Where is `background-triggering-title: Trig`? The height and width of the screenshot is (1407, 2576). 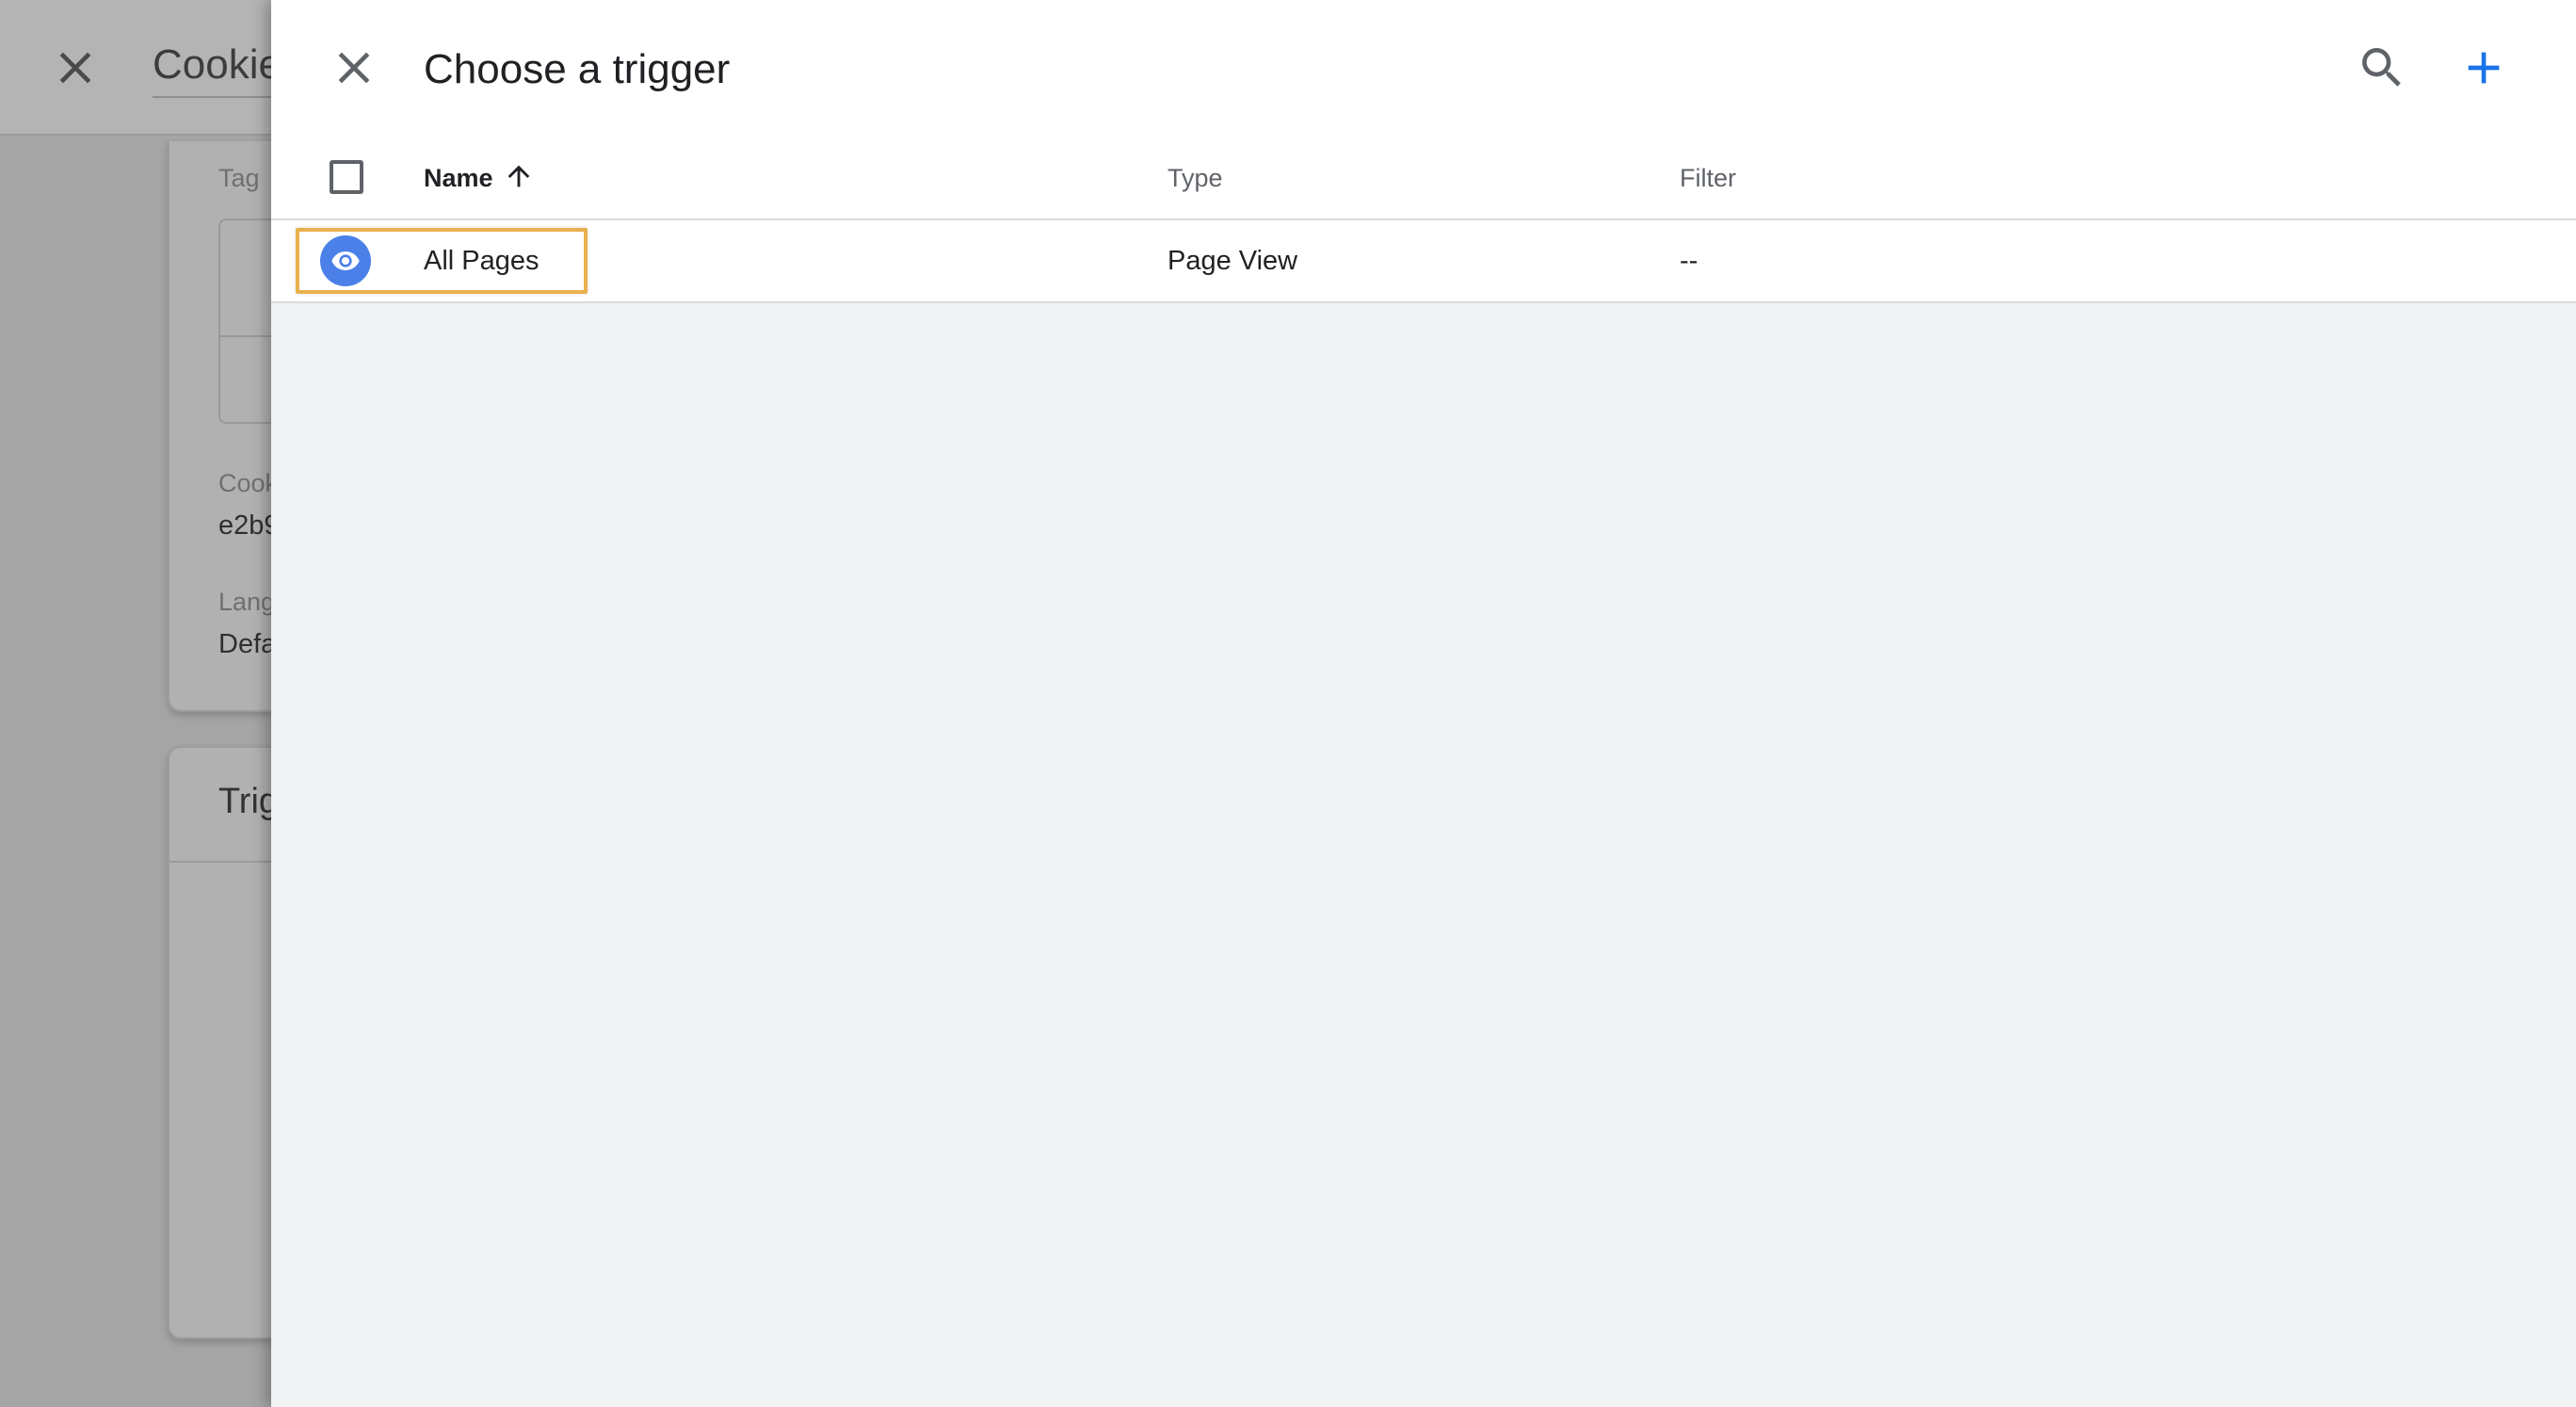 background-triggering-title: Trig is located at coordinates (249, 801).